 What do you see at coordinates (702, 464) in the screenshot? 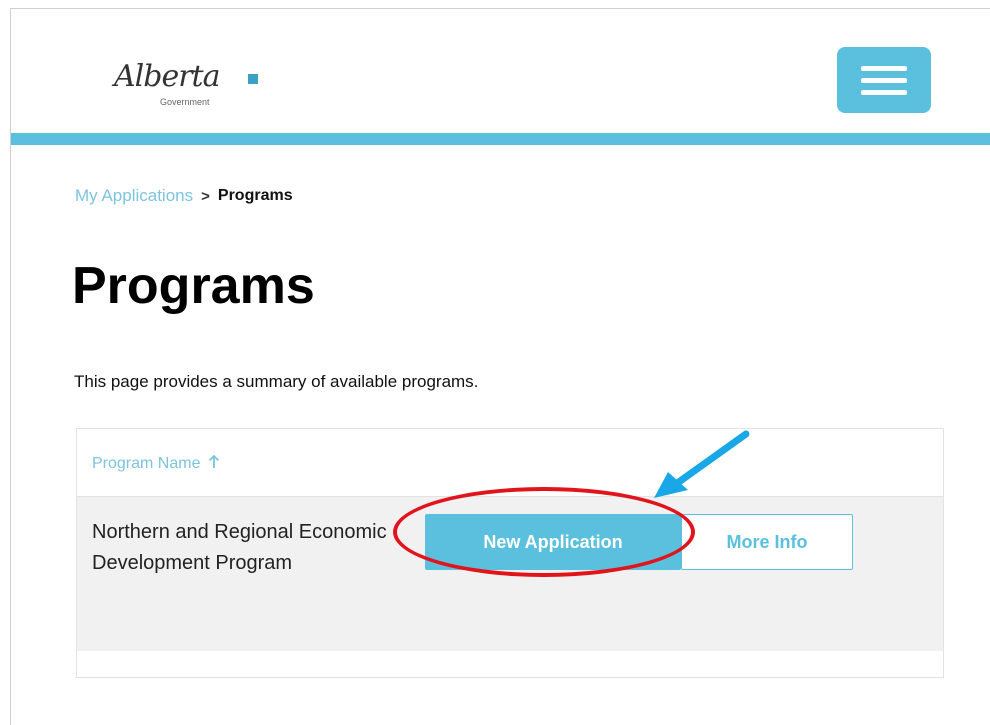
I see `pointer-arrow-icon` at bounding box center [702, 464].